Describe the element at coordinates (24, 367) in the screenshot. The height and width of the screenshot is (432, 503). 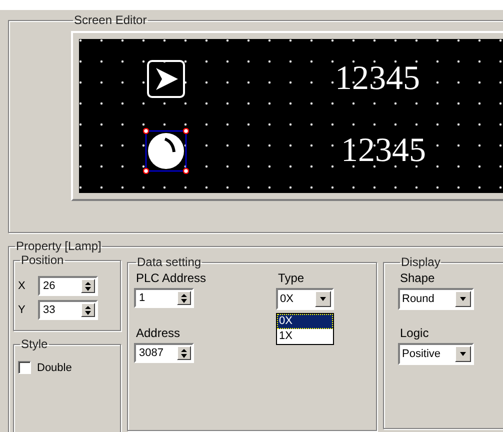
I see `checkbox` at that location.